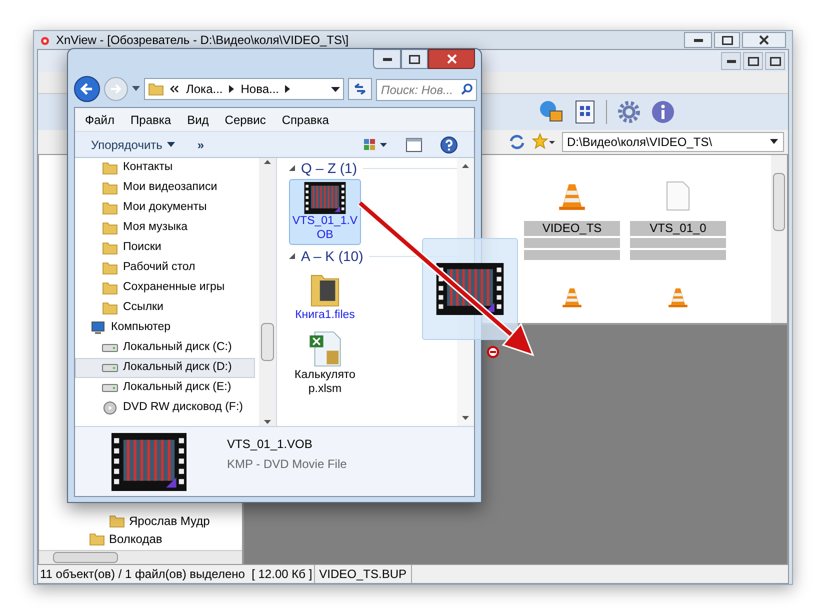 The image size is (825, 614). I want to click on back-button, so click(87, 89).